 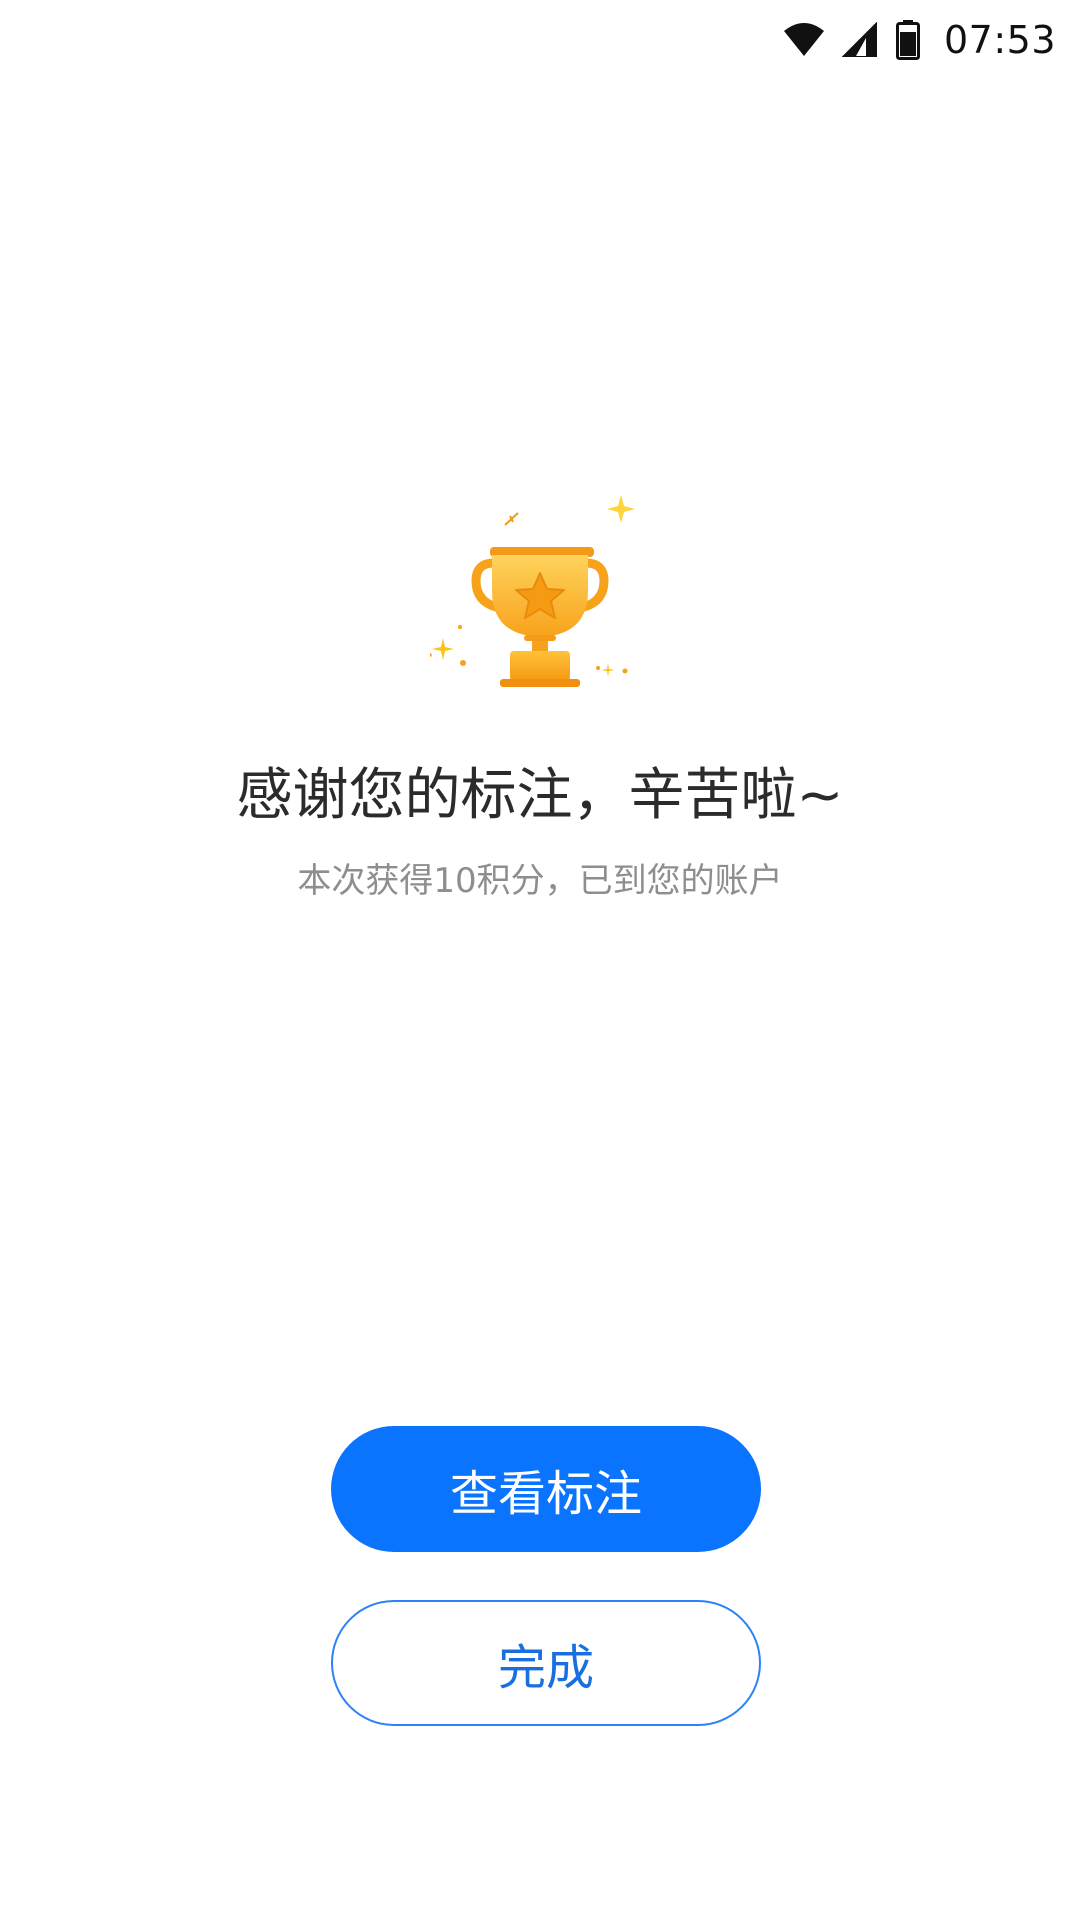 What do you see at coordinates (540, 795) in the screenshot?
I see `success-title: 感谢您的标注，辛苦啦~` at bounding box center [540, 795].